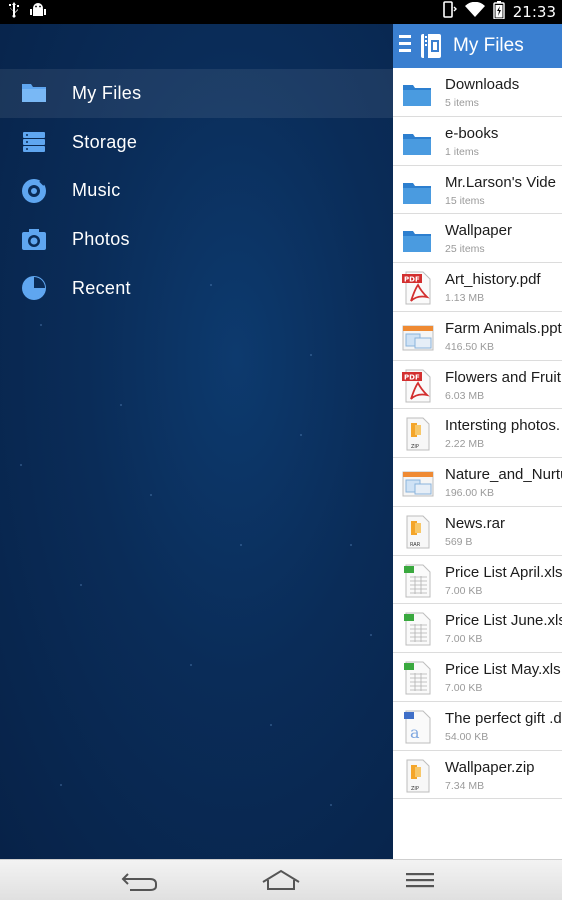  I want to click on android-debug-icon, so click(38, 12).